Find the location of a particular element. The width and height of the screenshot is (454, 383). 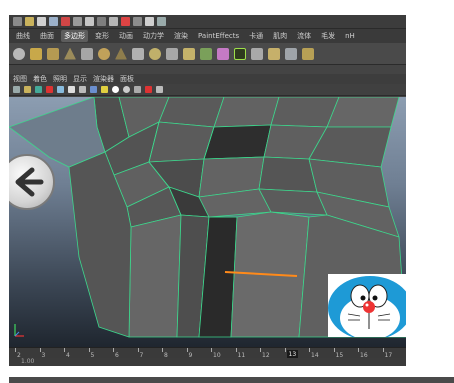

smooth-icon is located at coordinates (206, 53).